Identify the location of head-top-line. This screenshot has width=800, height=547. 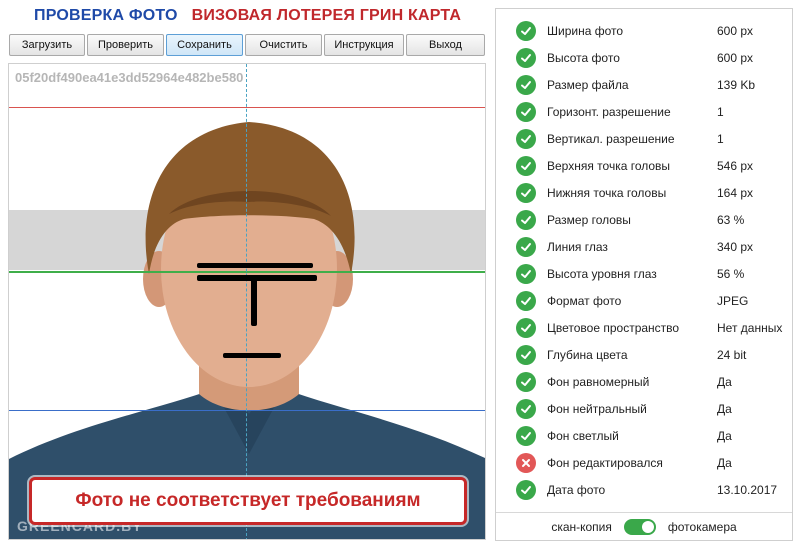
(247, 107).